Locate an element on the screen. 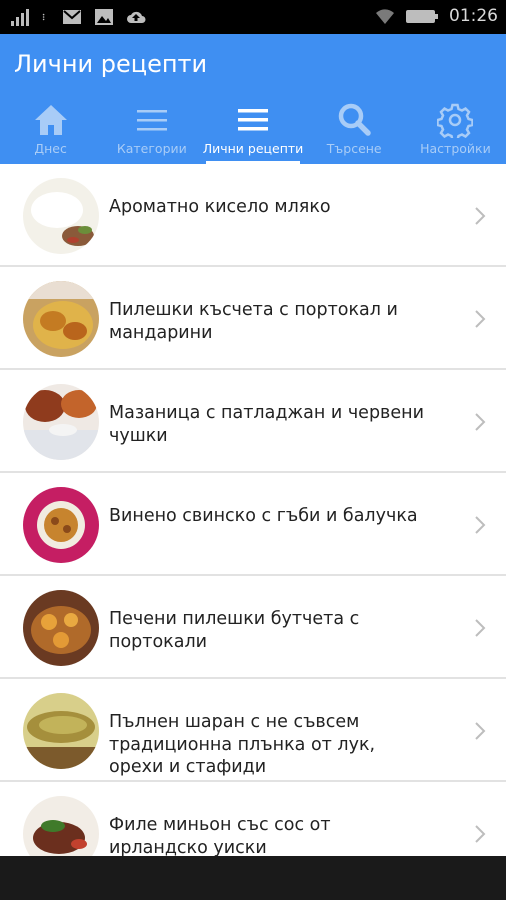 This screenshot has width=506, height=900. search-icon is located at coordinates (354, 119).